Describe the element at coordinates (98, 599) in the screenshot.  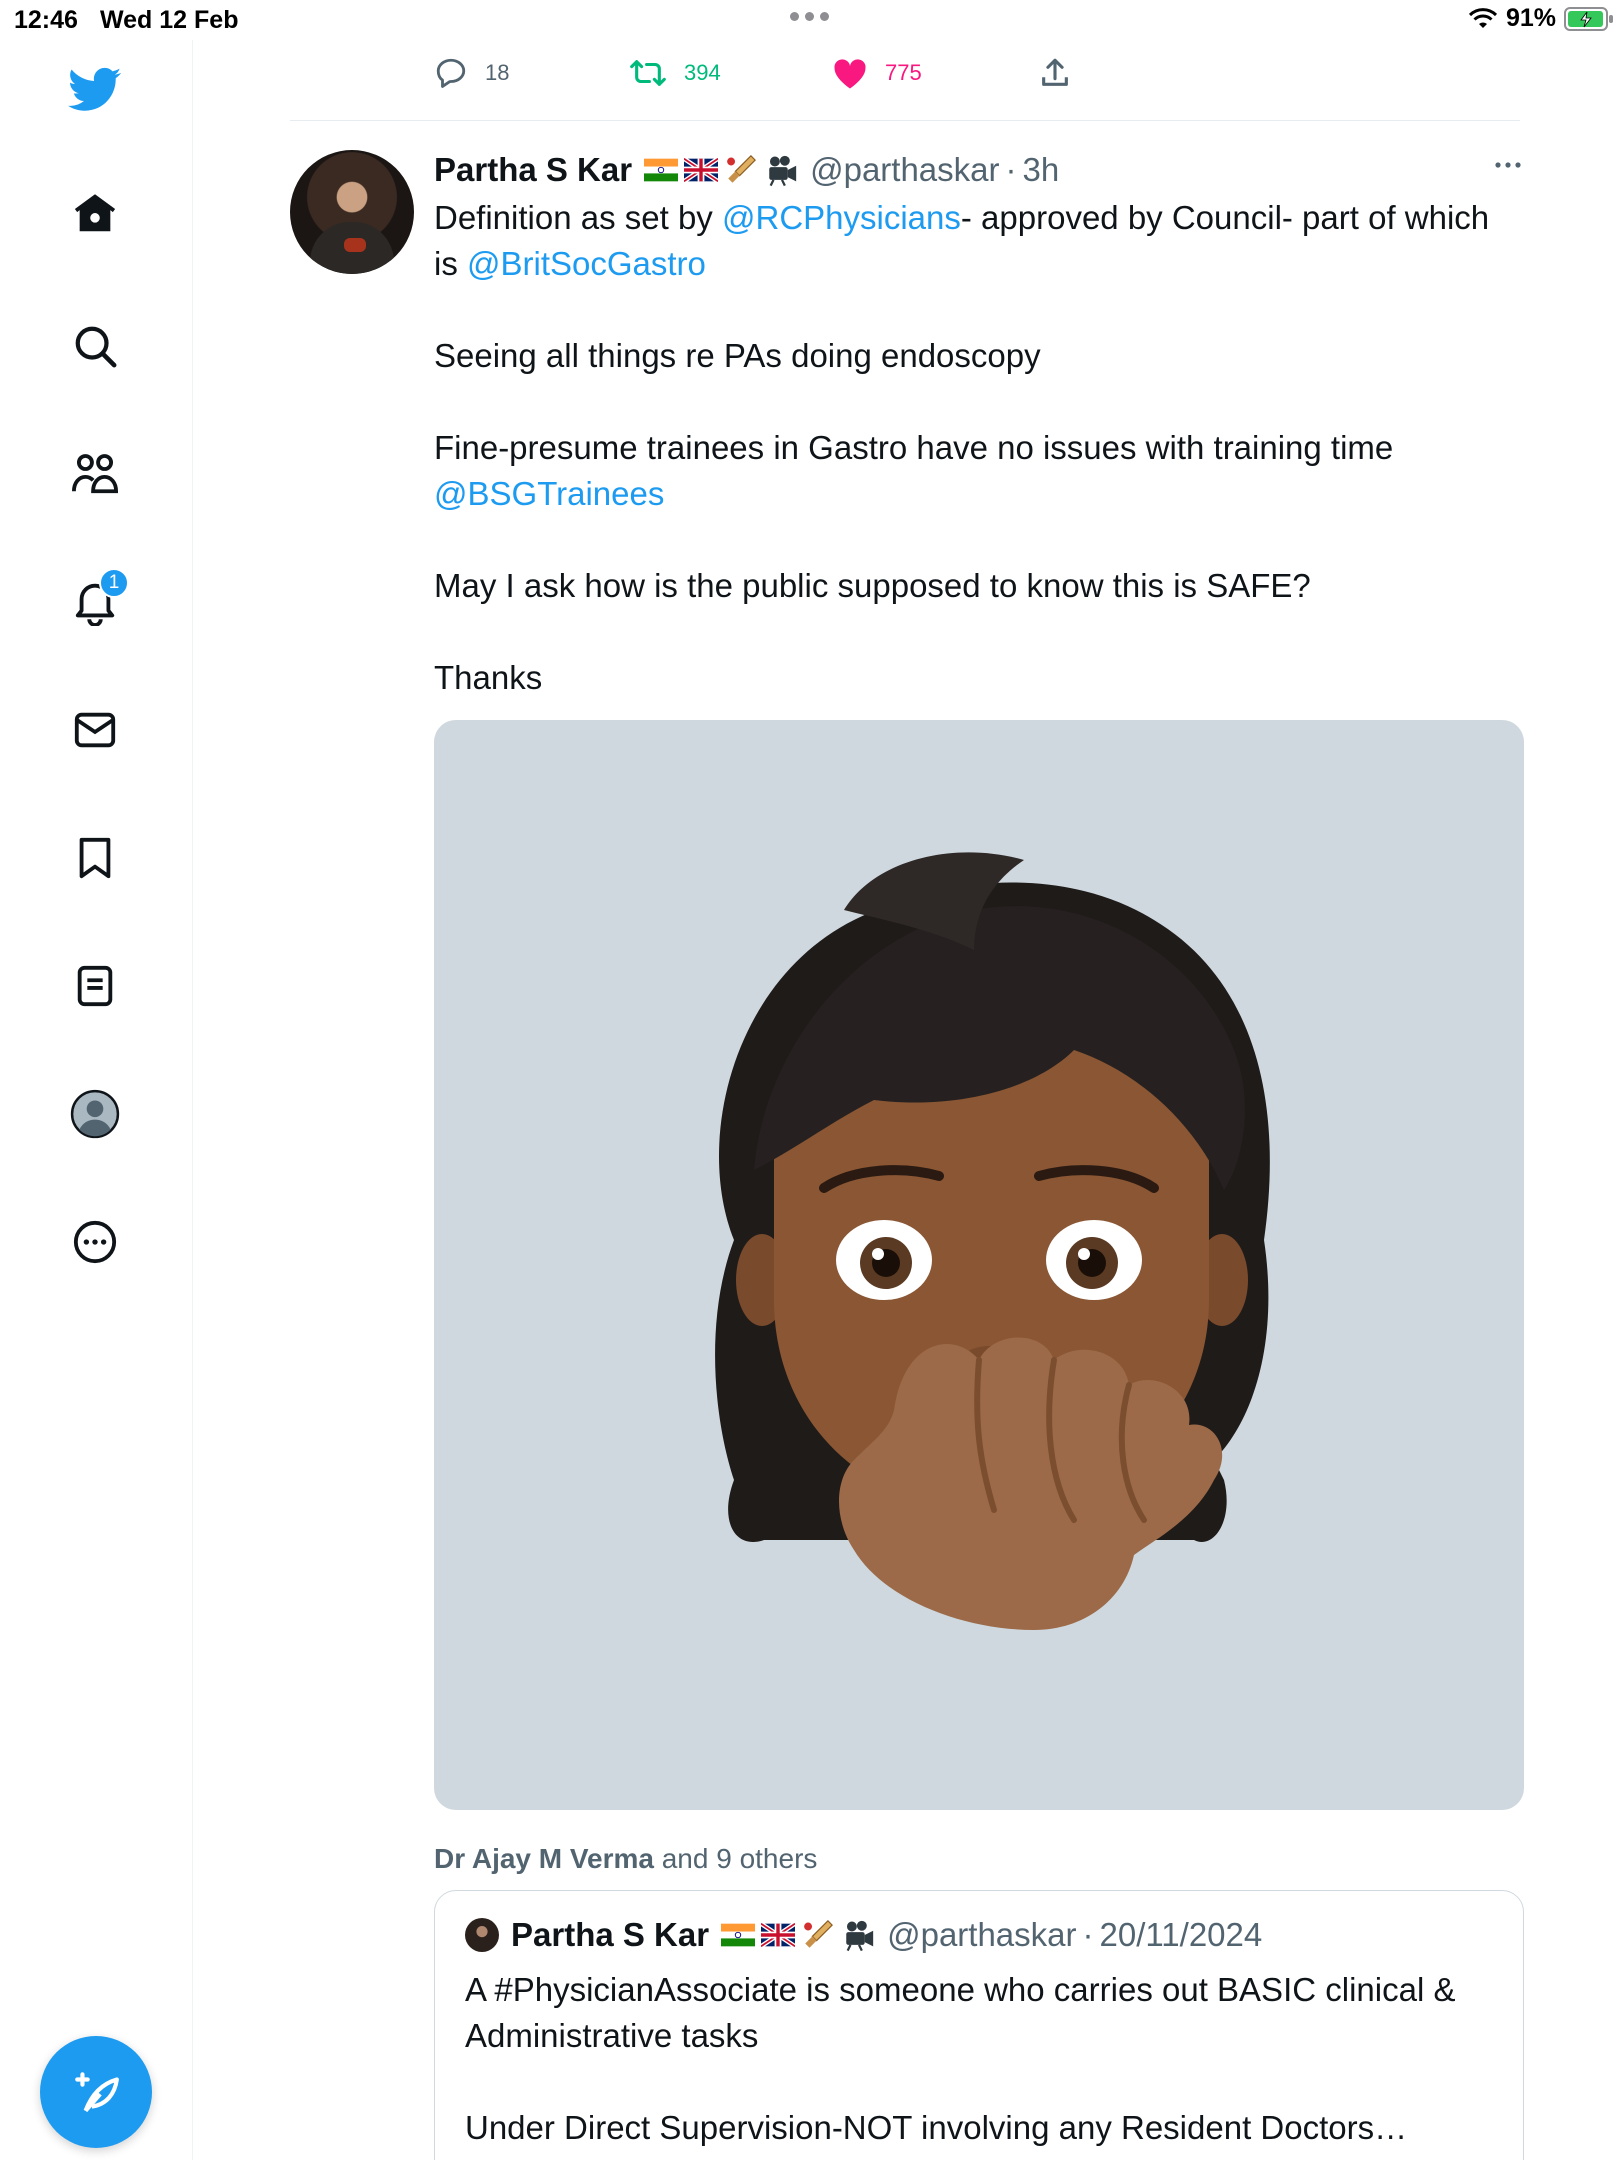
I see `notifications-bell-icon: 1` at that location.